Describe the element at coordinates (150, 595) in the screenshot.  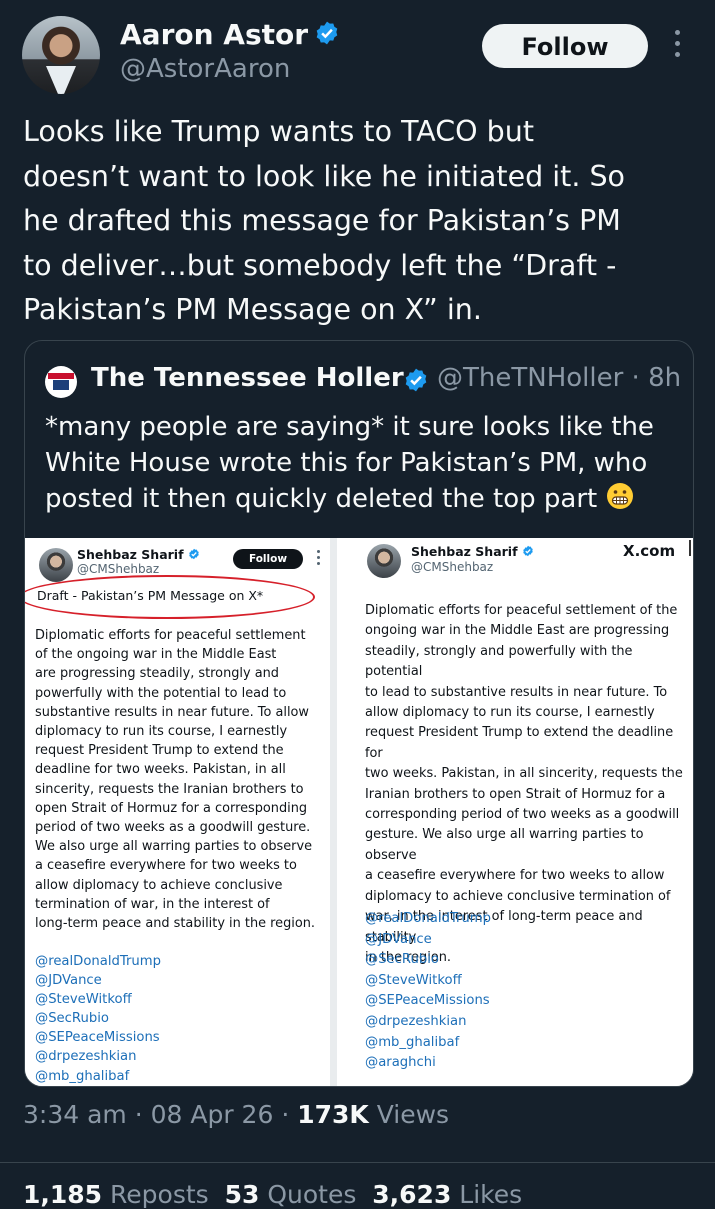
I see `draft-label: Draft - Pakistan’s PM Message on X*` at that location.